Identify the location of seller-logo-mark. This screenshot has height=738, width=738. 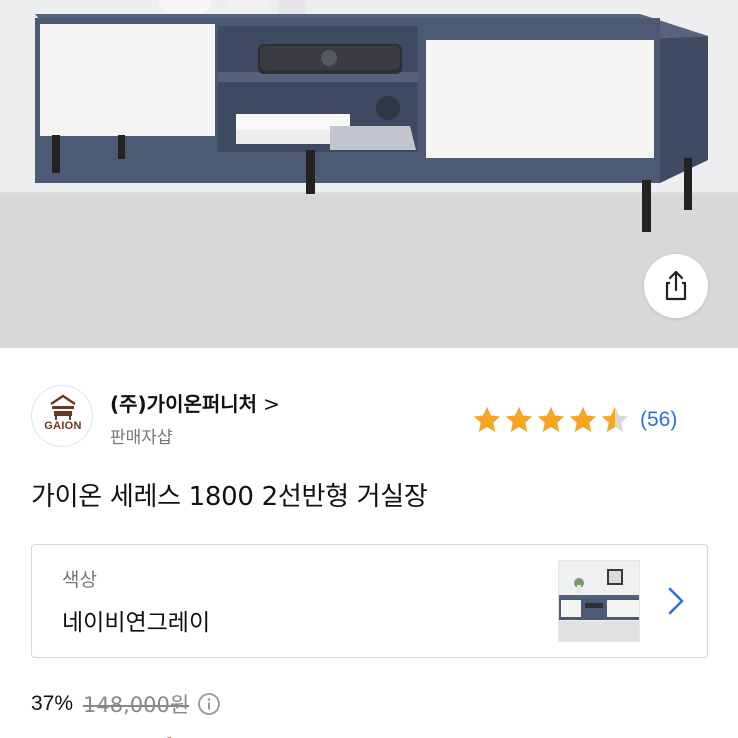
(63, 407).